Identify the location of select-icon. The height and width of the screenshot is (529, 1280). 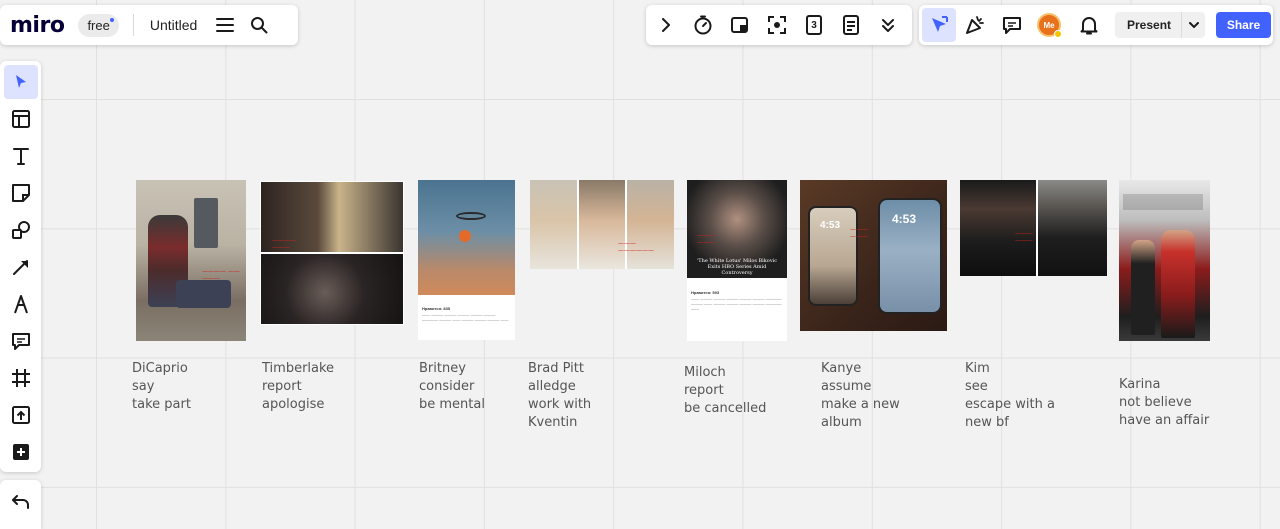
(20, 82).